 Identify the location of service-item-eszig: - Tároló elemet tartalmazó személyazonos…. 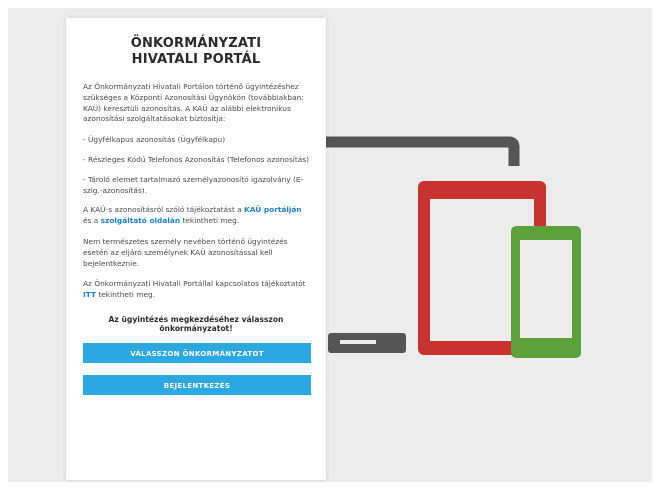
(193, 184).